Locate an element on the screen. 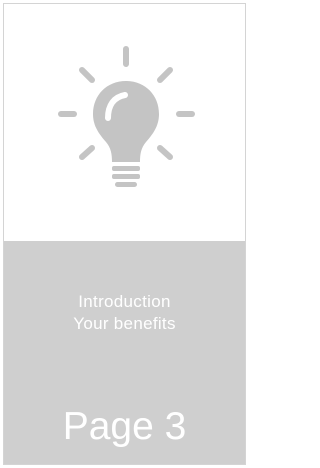 The image size is (320, 468). page-label: Page 3 is located at coordinates (124, 426).